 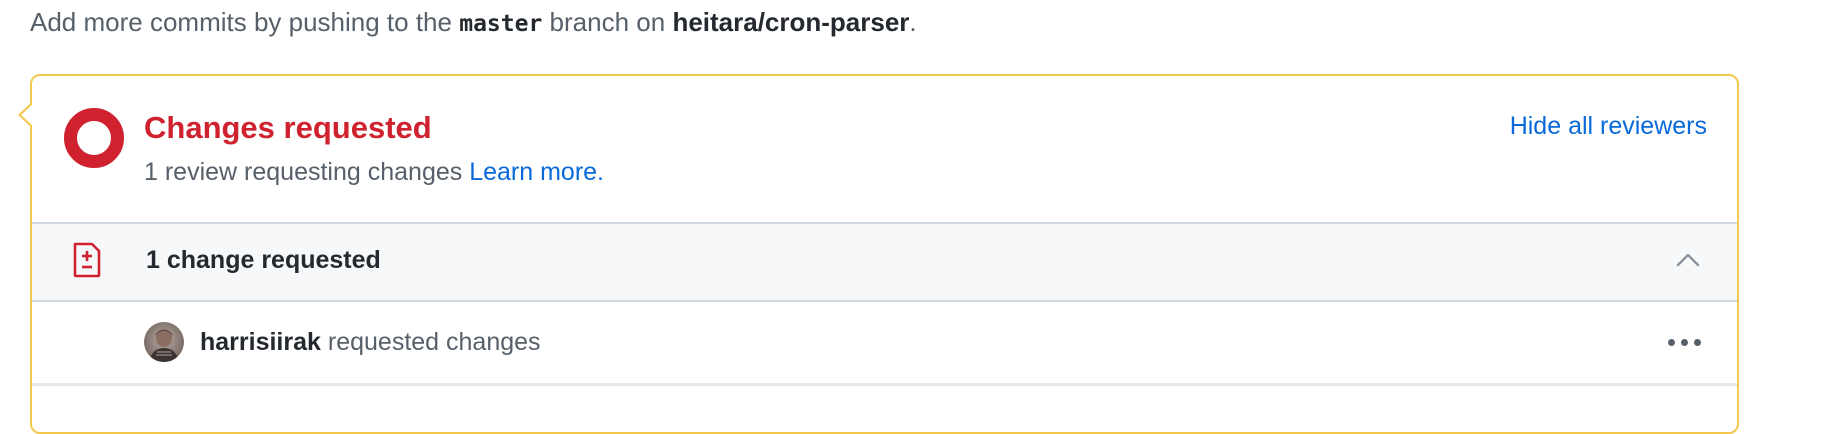 What do you see at coordinates (607, 22) in the screenshot?
I see `push-hint-middle: branch on` at bounding box center [607, 22].